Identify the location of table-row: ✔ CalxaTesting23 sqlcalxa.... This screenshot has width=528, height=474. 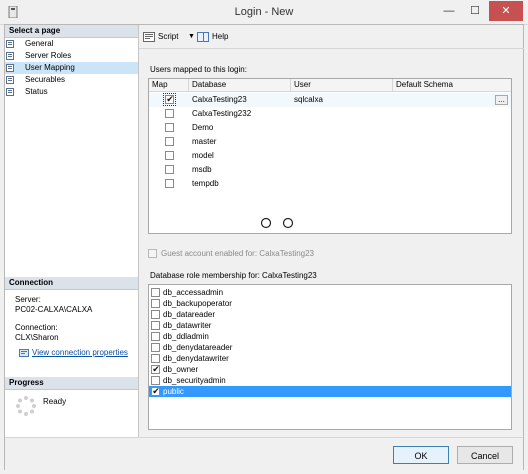
(330, 100).